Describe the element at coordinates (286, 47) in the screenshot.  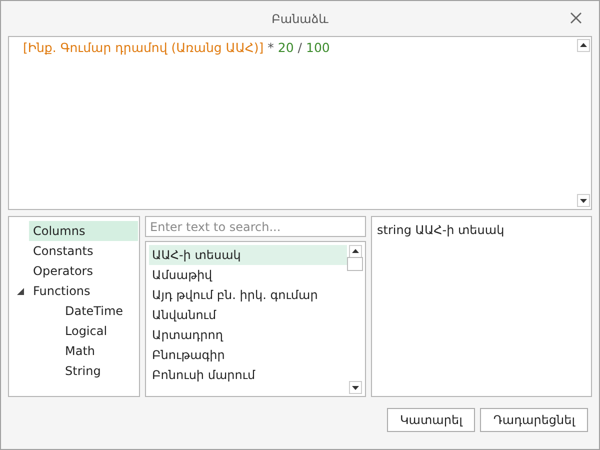
I see `number-token: 20` at that location.